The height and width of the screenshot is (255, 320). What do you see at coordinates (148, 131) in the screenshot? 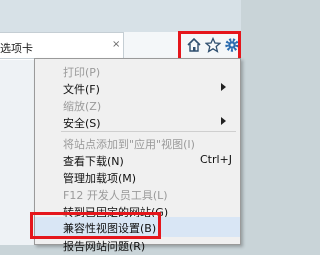
I see `menu-separator` at bounding box center [148, 131].